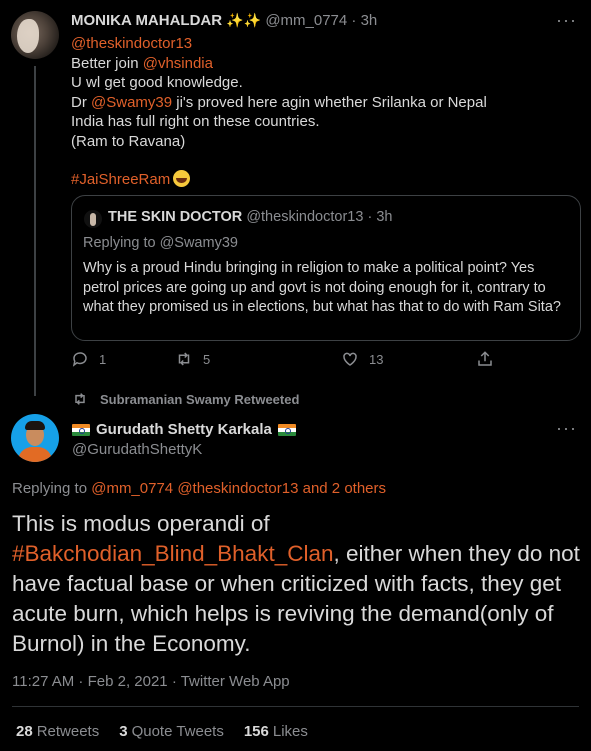  What do you see at coordinates (79, 359) in the screenshot?
I see `reply-icon` at bounding box center [79, 359].